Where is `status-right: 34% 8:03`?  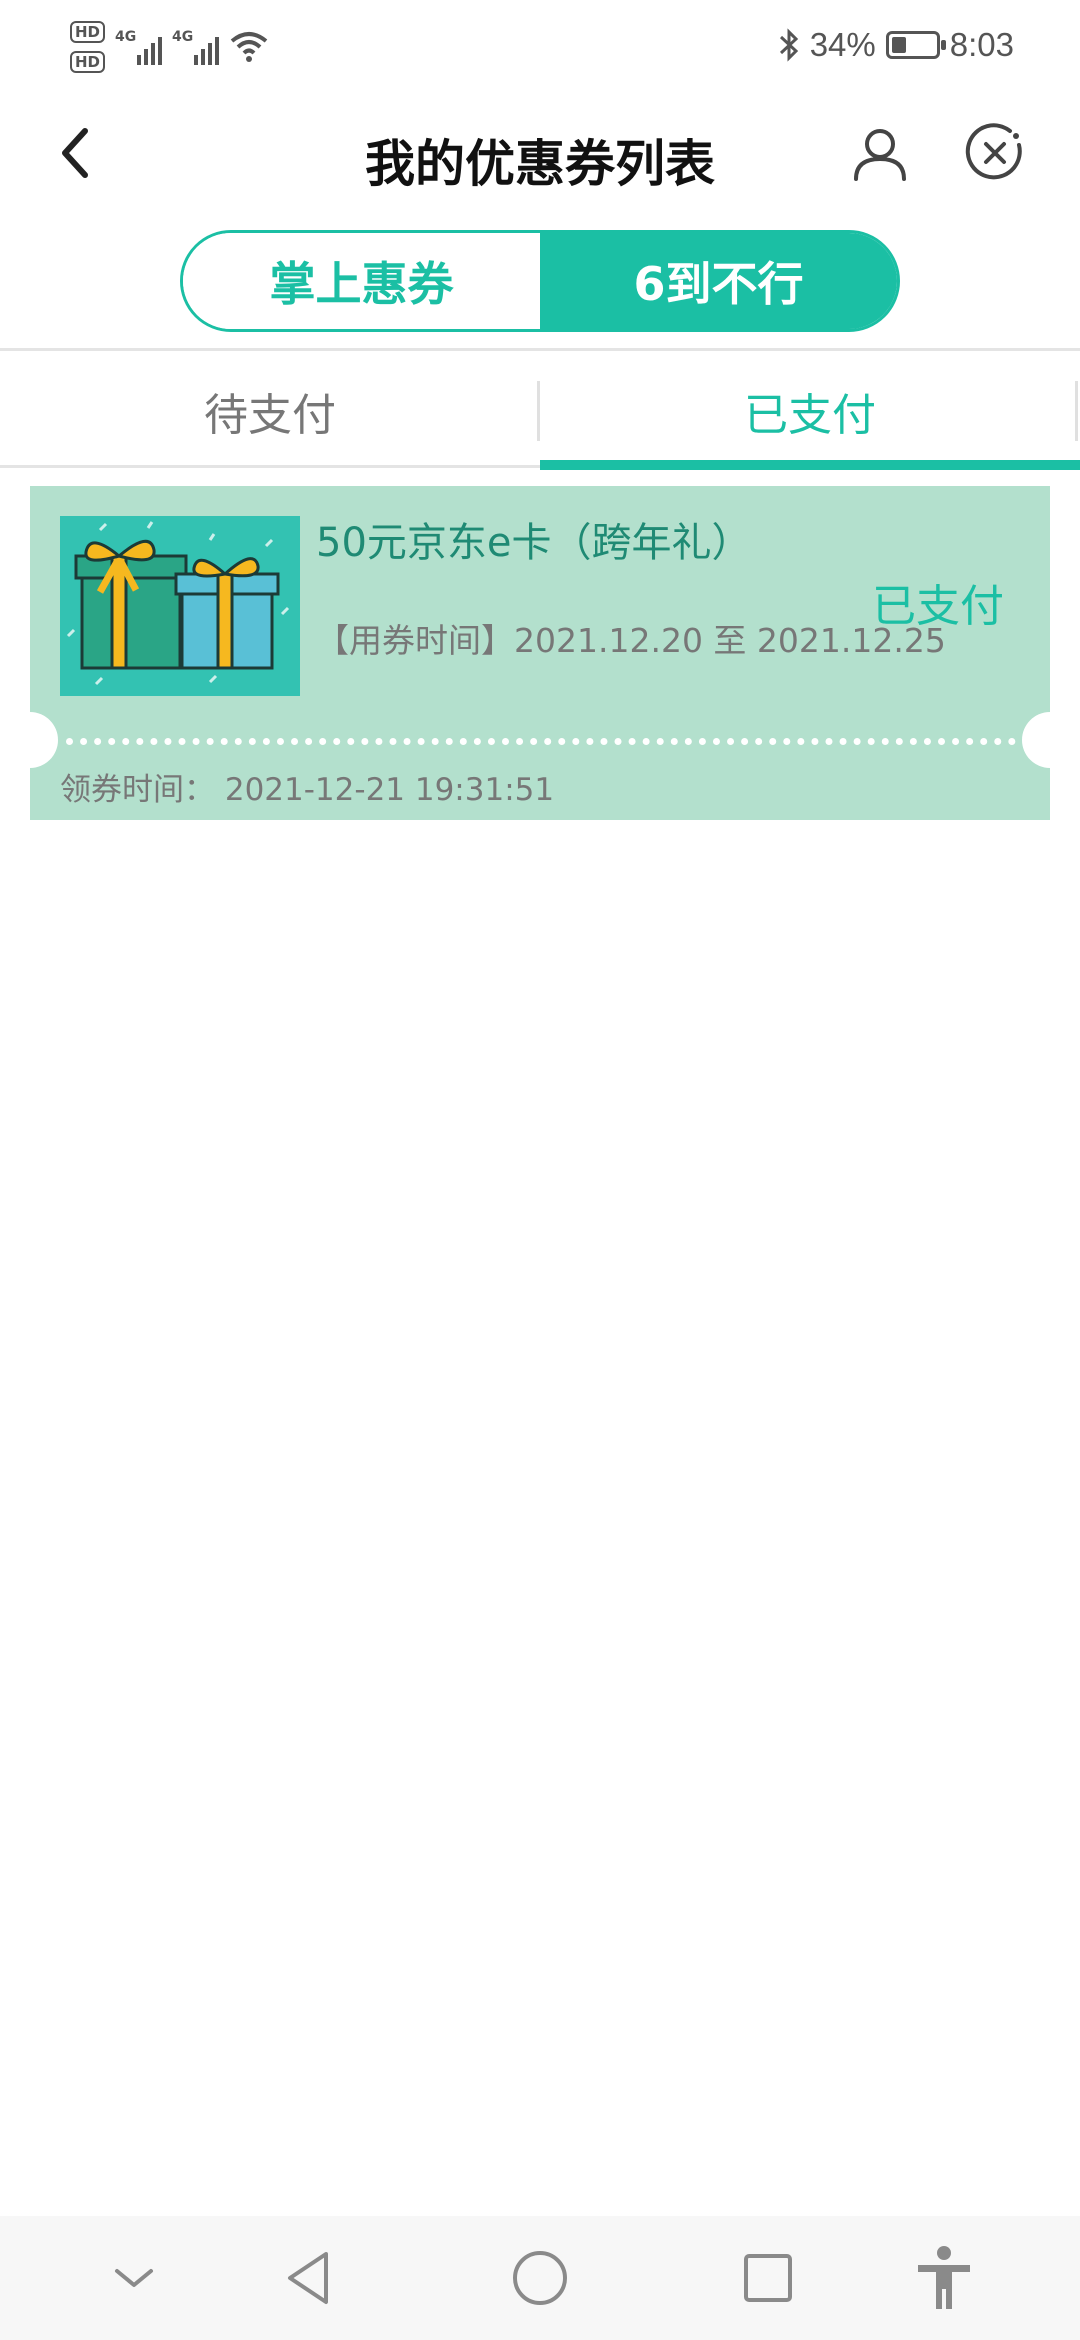 status-right: 34% 8:03 is located at coordinates (896, 45).